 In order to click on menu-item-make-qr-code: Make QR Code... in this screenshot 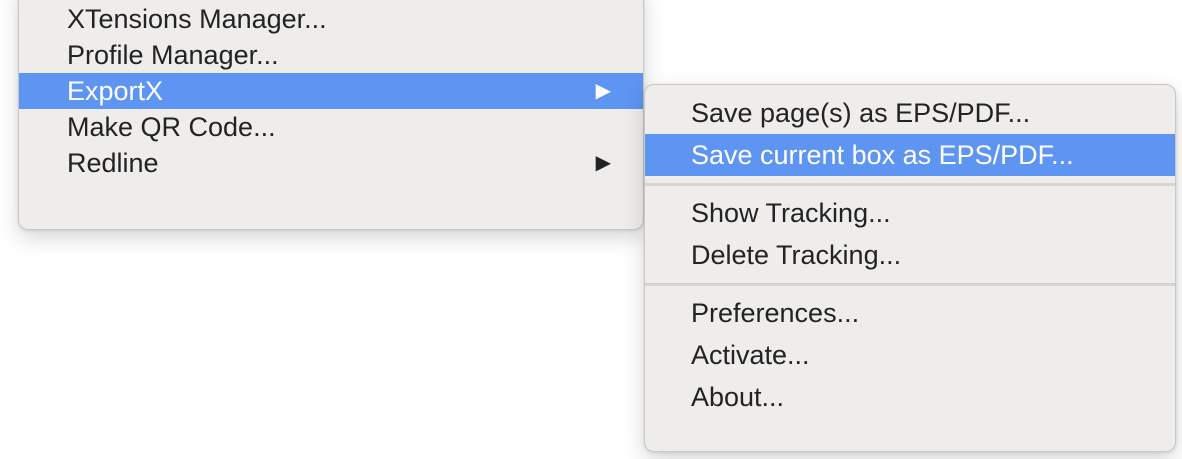, I will do `click(331, 127)`.